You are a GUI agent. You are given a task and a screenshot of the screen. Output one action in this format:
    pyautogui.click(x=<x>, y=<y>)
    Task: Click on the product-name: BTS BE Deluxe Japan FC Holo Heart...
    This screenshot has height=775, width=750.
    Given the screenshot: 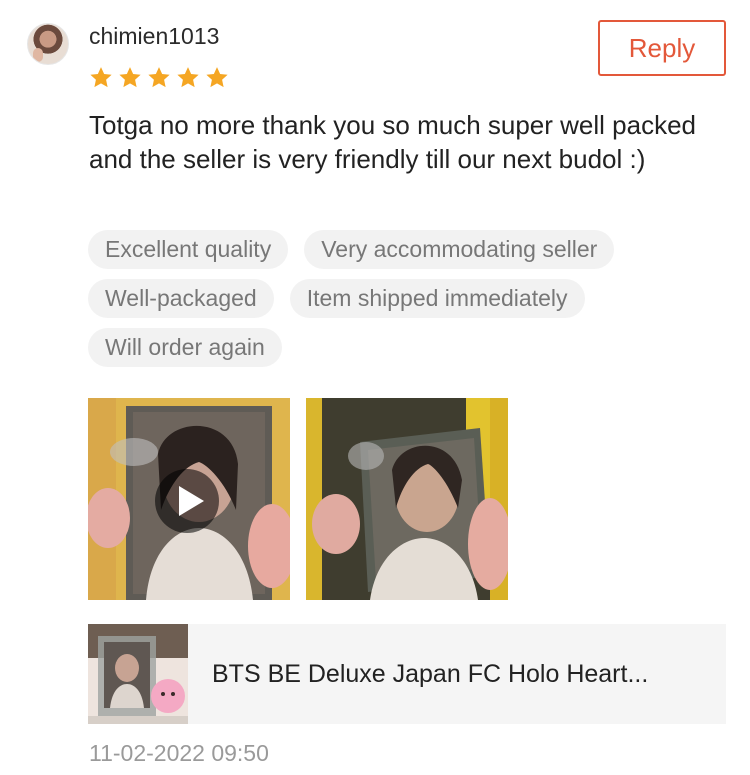 What is the action you would take?
    pyautogui.click(x=430, y=673)
    